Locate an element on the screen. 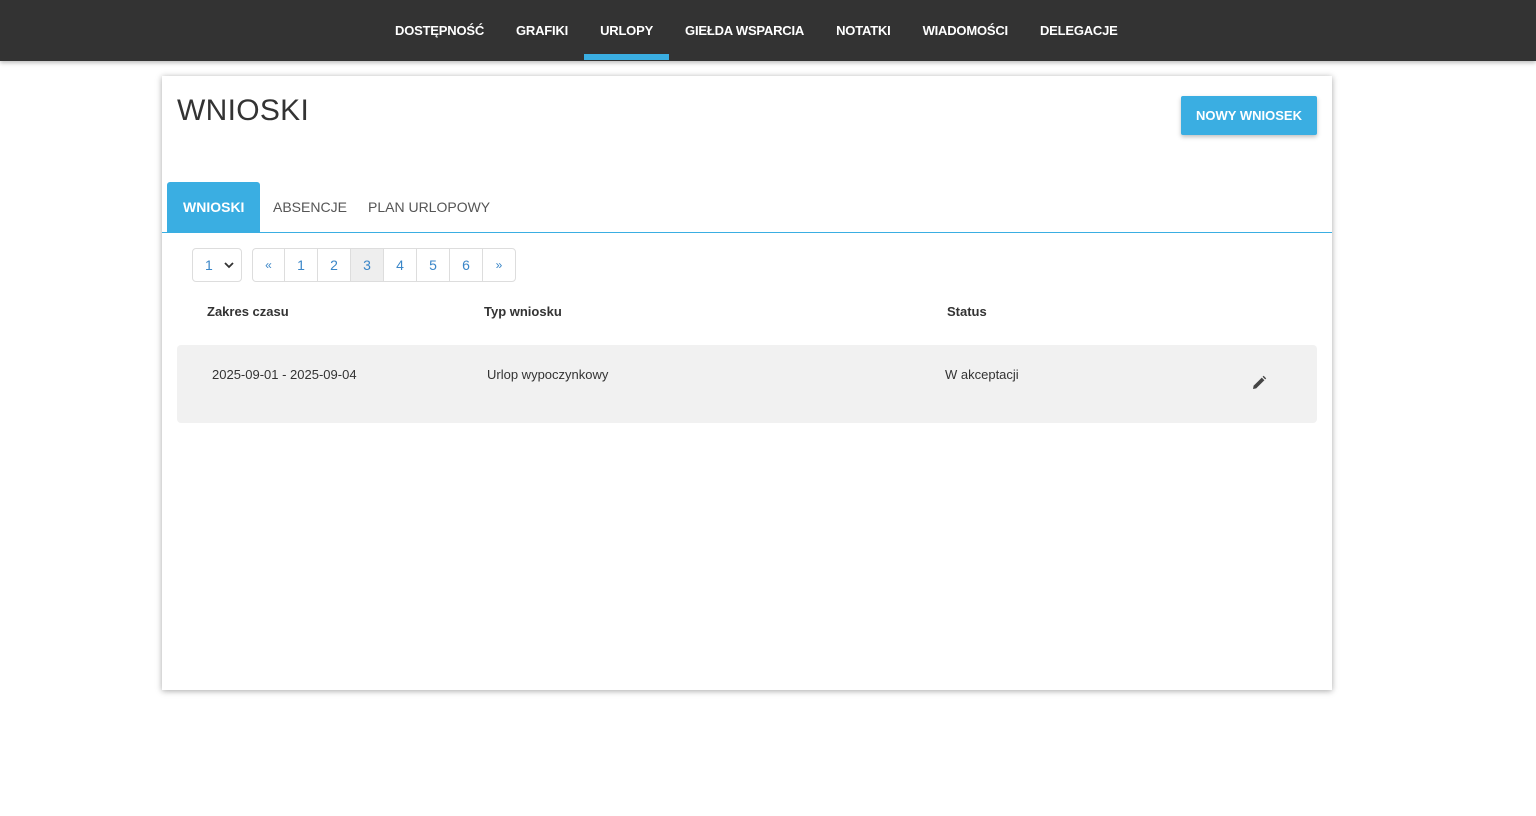  nav-item-urlopy: URLOPY is located at coordinates (627, 30).